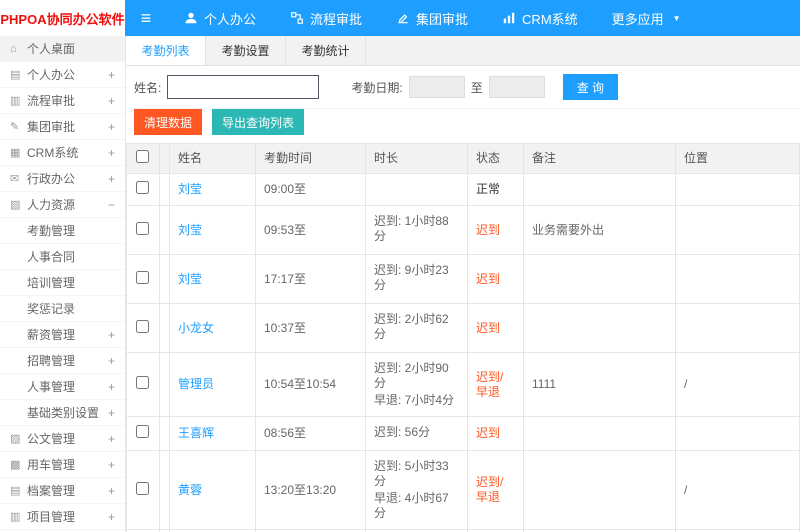  I want to click on sidebar-item-base-category-settings: 基础类别设置 +, so click(62, 413).